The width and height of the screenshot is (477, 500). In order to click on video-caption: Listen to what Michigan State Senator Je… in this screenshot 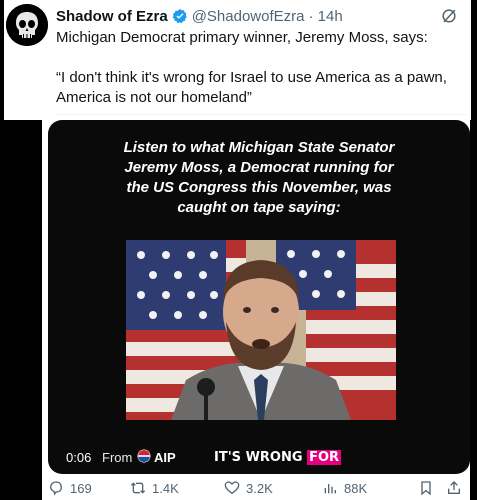, I will do `click(259, 177)`.